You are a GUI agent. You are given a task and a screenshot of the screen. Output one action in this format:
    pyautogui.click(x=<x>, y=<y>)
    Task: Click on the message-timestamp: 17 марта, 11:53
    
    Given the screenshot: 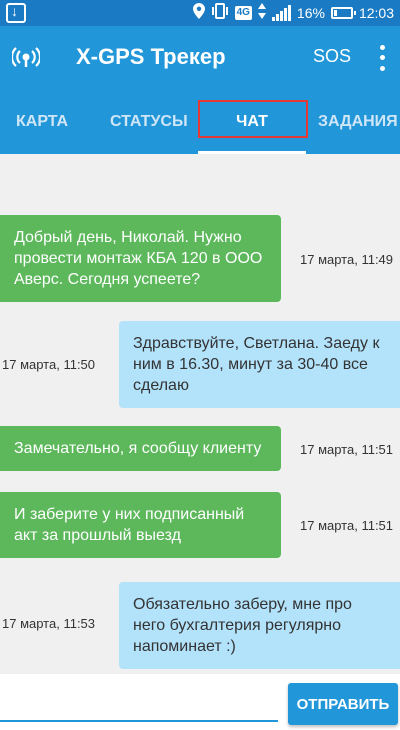 What is the action you would take?
    pyautogui.click(x=49, y=623)
    